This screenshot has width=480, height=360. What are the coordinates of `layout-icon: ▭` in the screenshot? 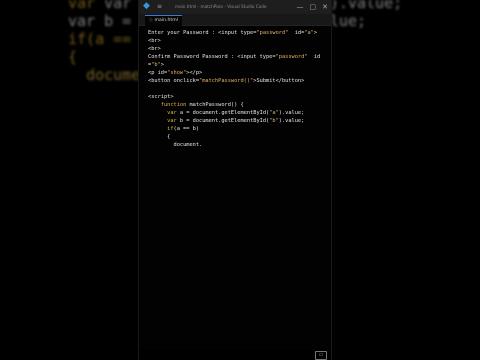 It's located at (321, 355).